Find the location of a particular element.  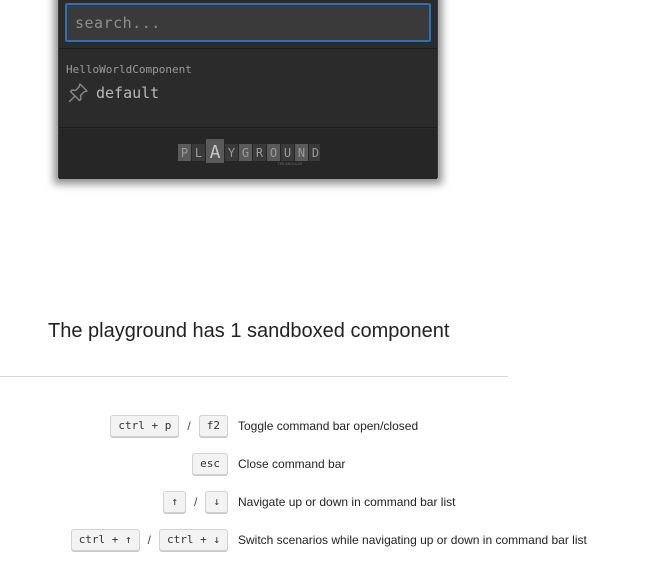

component-name: HelloWorldComponent is located at coordinates (129, 69).